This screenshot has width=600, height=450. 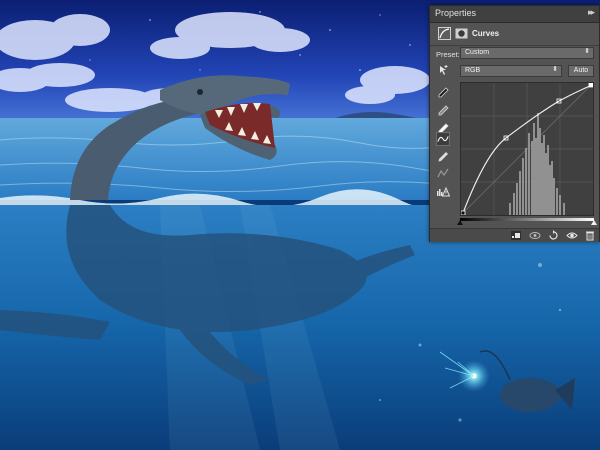 I want to click on adjustment-row: Curves, so click(x=514, y=34).